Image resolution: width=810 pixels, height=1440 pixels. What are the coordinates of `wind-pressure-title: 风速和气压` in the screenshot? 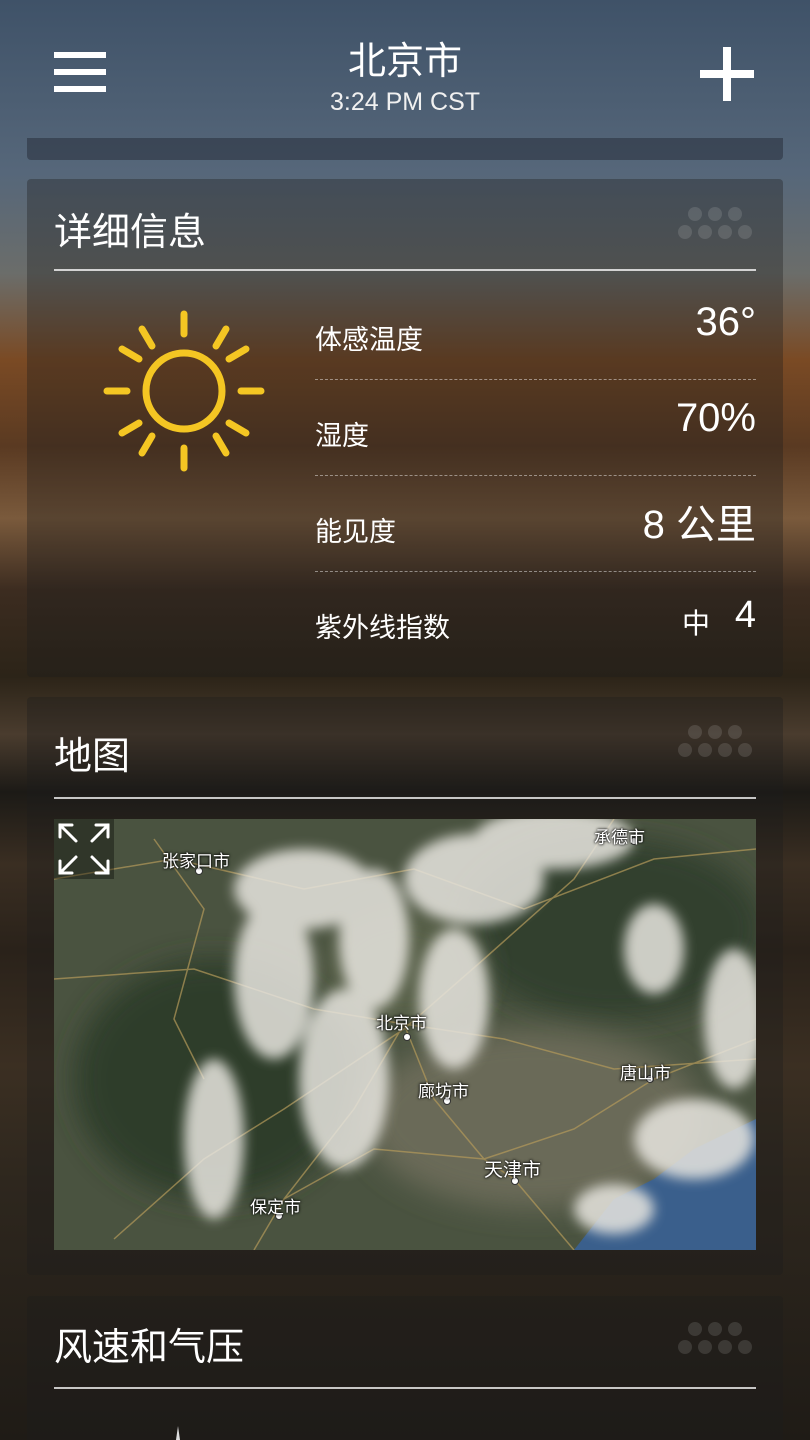 It's located at (149, 1347).